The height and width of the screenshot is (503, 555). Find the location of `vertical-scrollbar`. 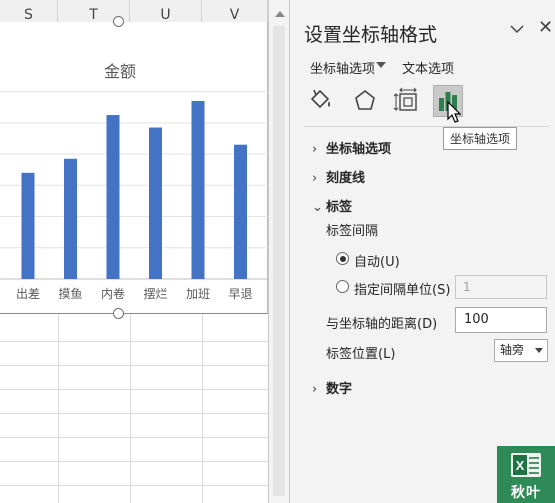

vertical-scrollbar is located at coordinates (279, 251).